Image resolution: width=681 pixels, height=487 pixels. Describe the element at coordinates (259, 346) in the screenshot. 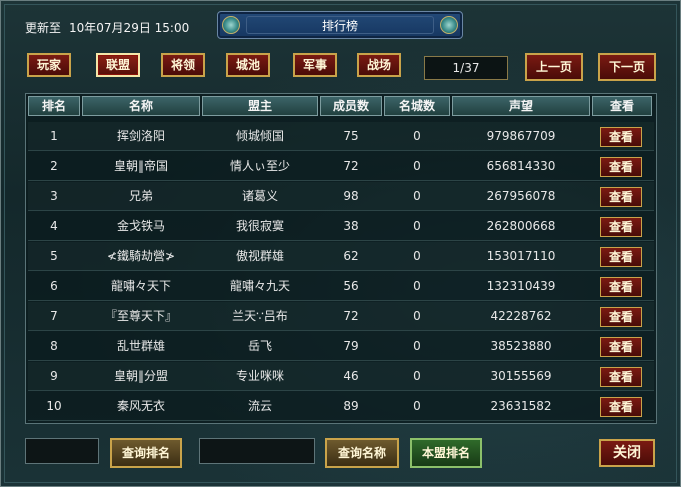

I see `cell-leader: 岳飞` at that location.